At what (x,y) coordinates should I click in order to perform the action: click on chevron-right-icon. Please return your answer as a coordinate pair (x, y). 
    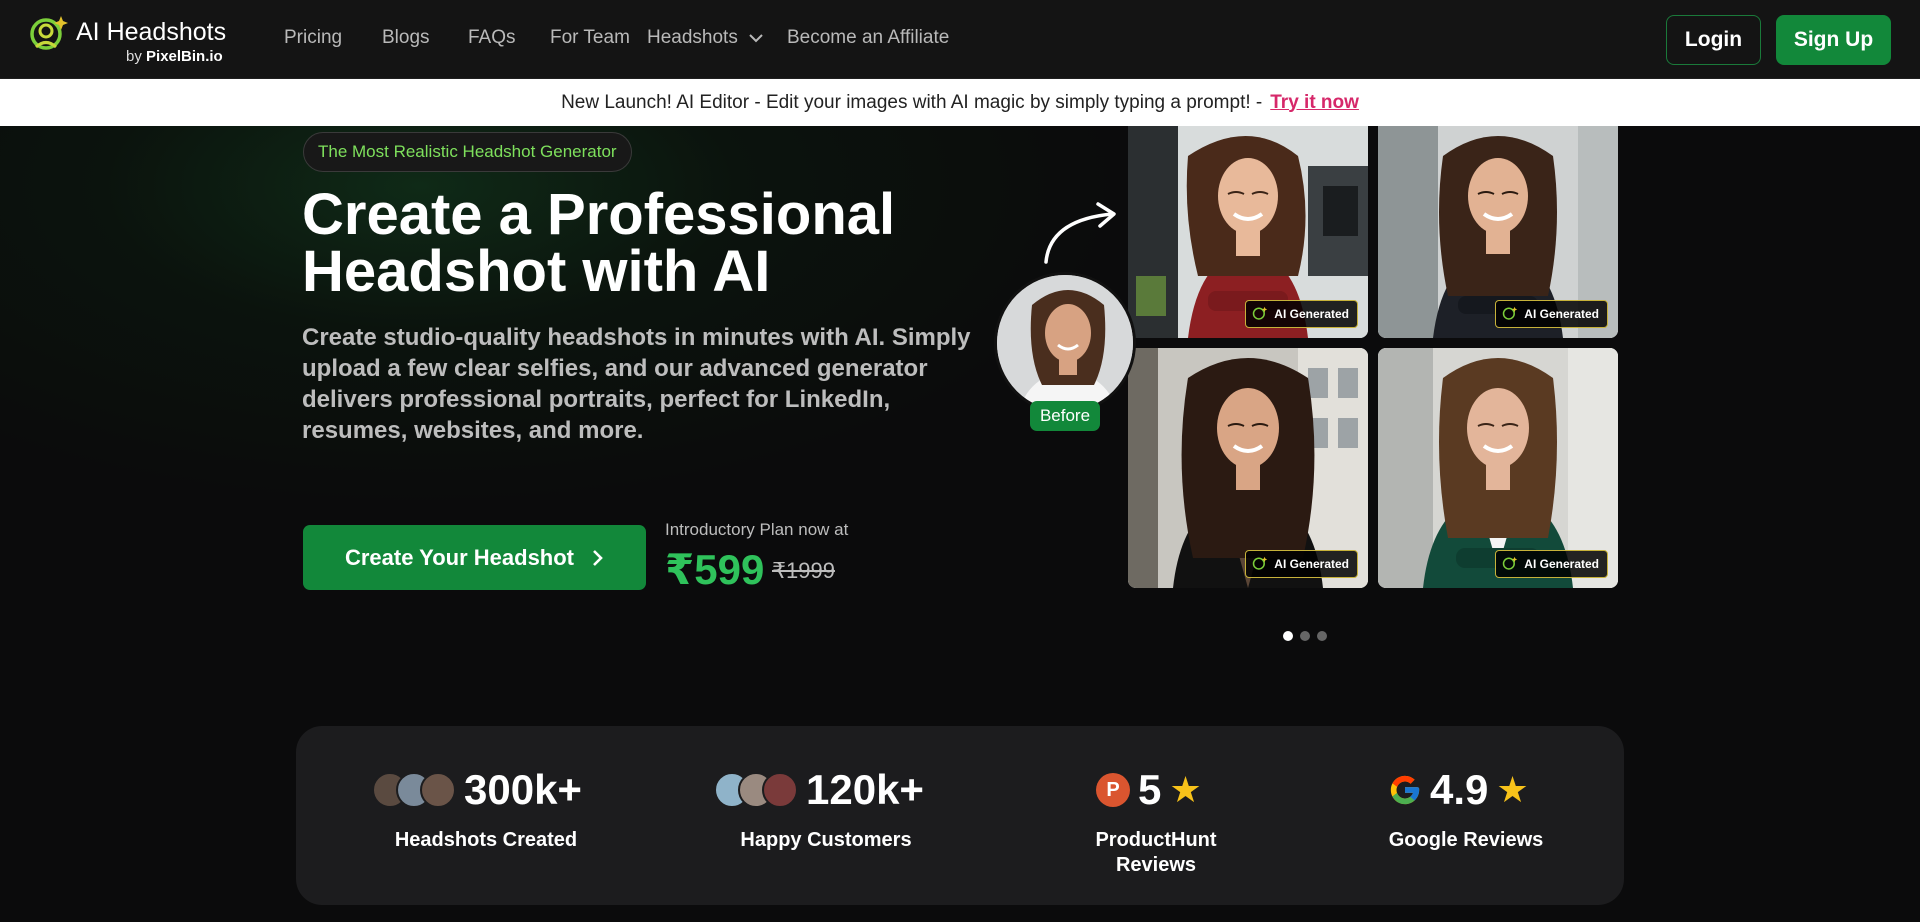
    Looking at the image, I should click on (598, 557).